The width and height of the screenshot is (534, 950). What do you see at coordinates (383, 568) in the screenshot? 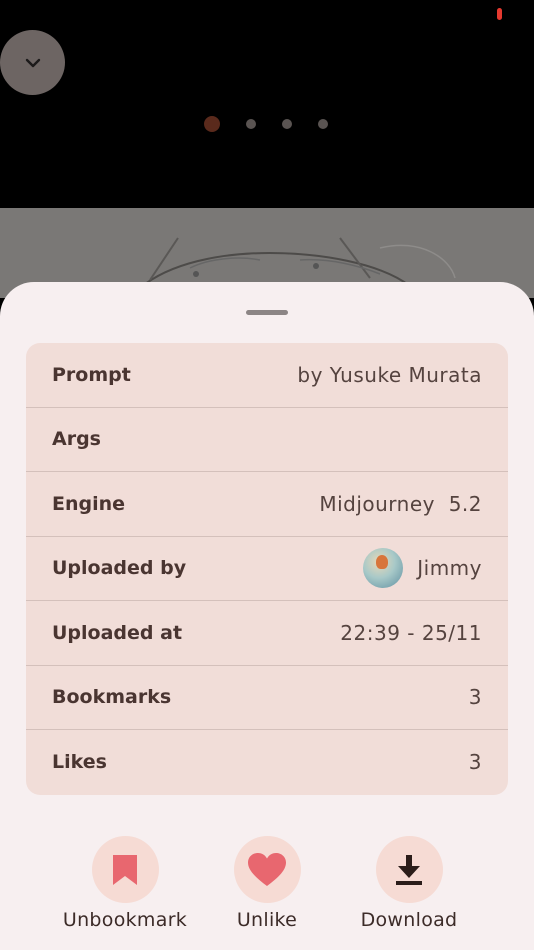
I see `avatar` at bounding box center [383, 568].